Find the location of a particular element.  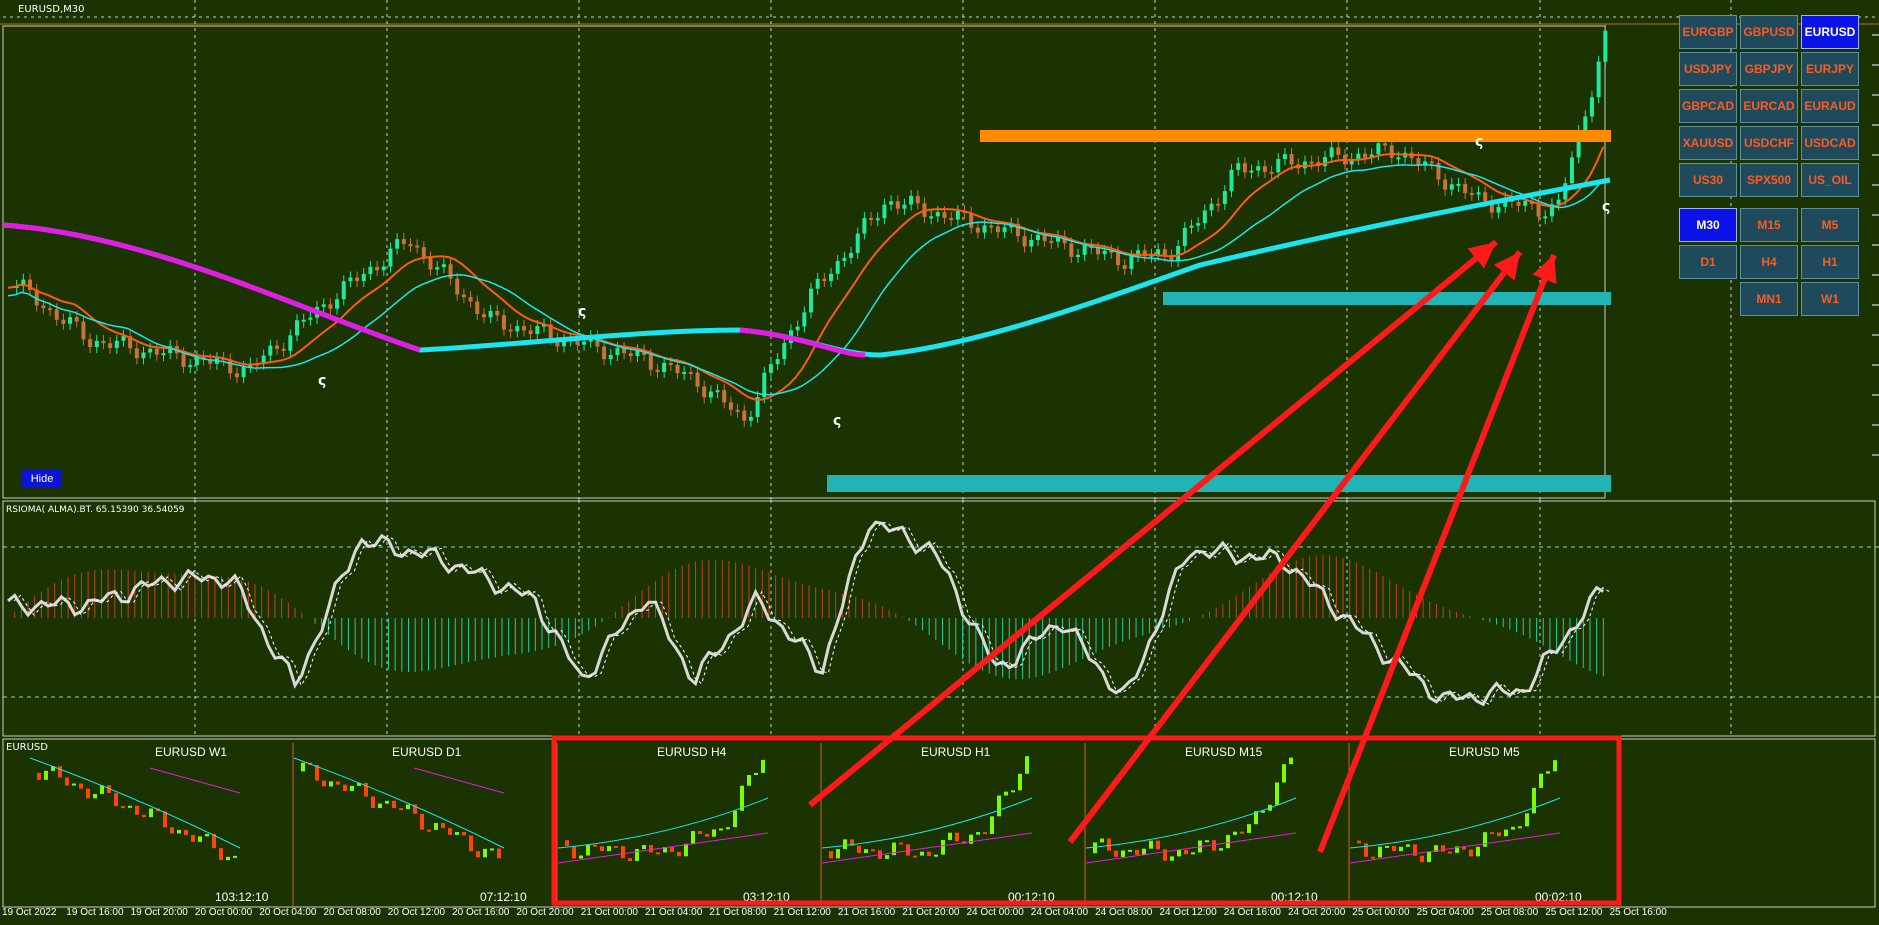

symbol-button-gbpjpy: GBPJPY is located at coordinates (1769, 69).